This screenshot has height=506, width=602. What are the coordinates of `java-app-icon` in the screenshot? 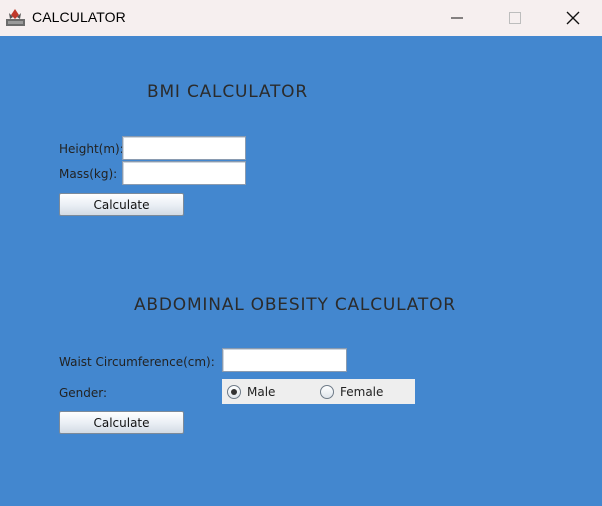 It's located at (15, 17).